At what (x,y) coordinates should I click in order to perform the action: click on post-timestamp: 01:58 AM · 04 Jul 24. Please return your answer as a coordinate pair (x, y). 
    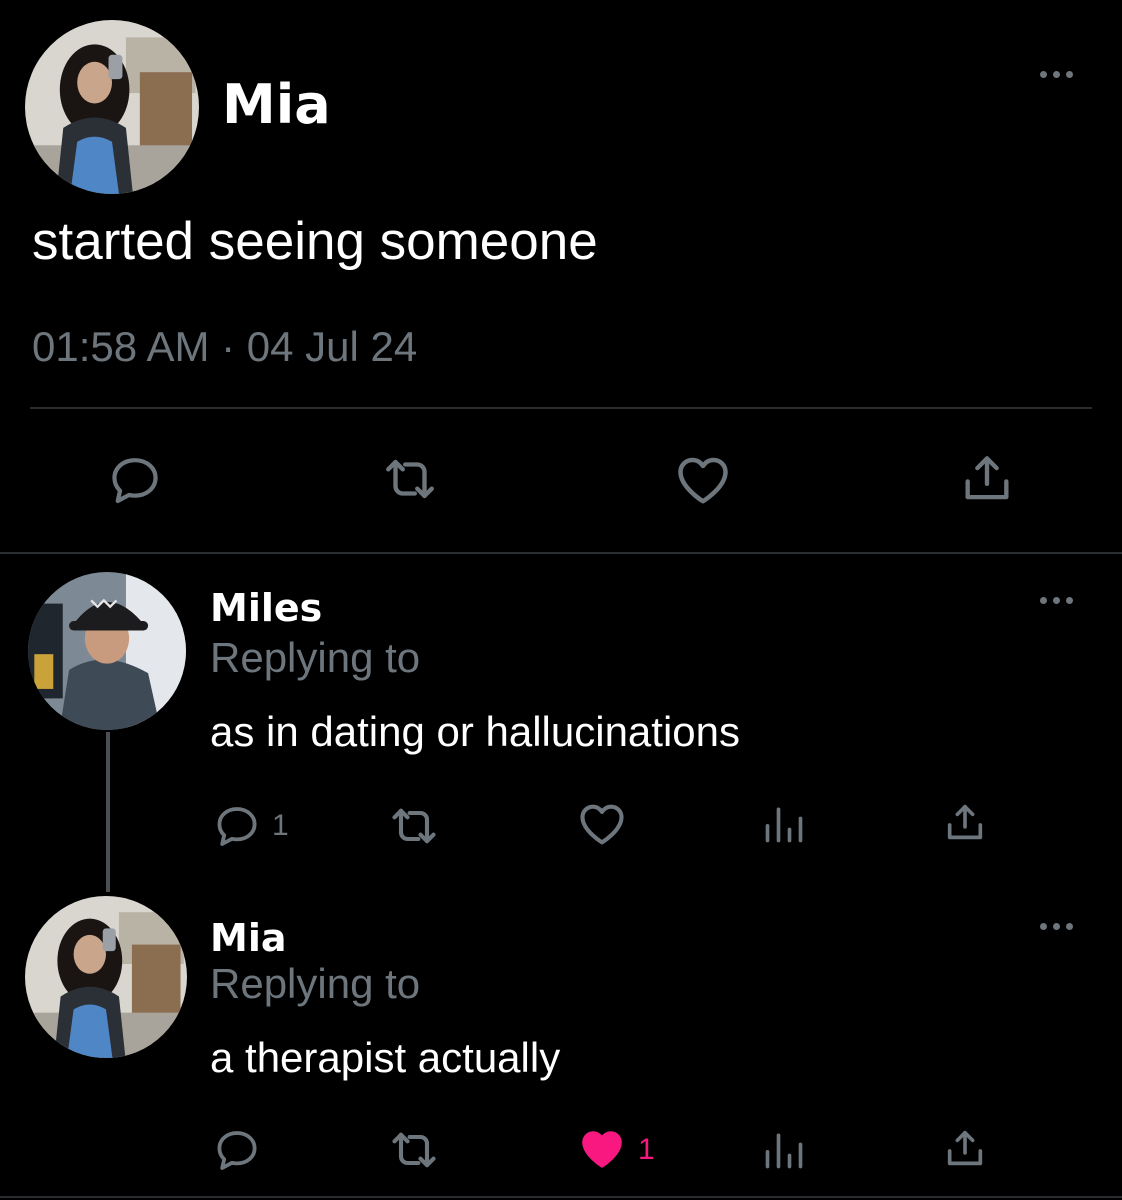
    Looking at the image, I should click on (225, 346).